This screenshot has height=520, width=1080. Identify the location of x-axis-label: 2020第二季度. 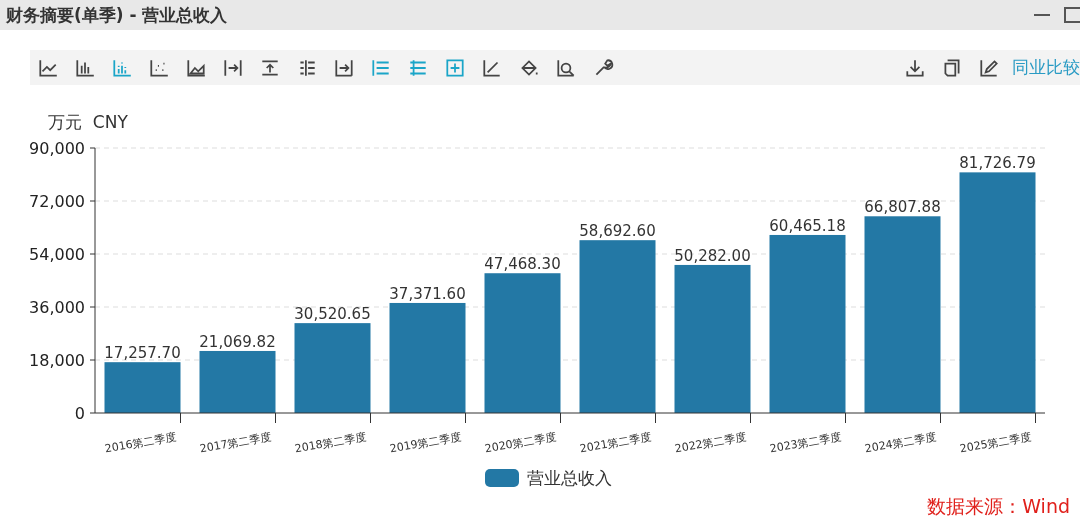
(520, 443).